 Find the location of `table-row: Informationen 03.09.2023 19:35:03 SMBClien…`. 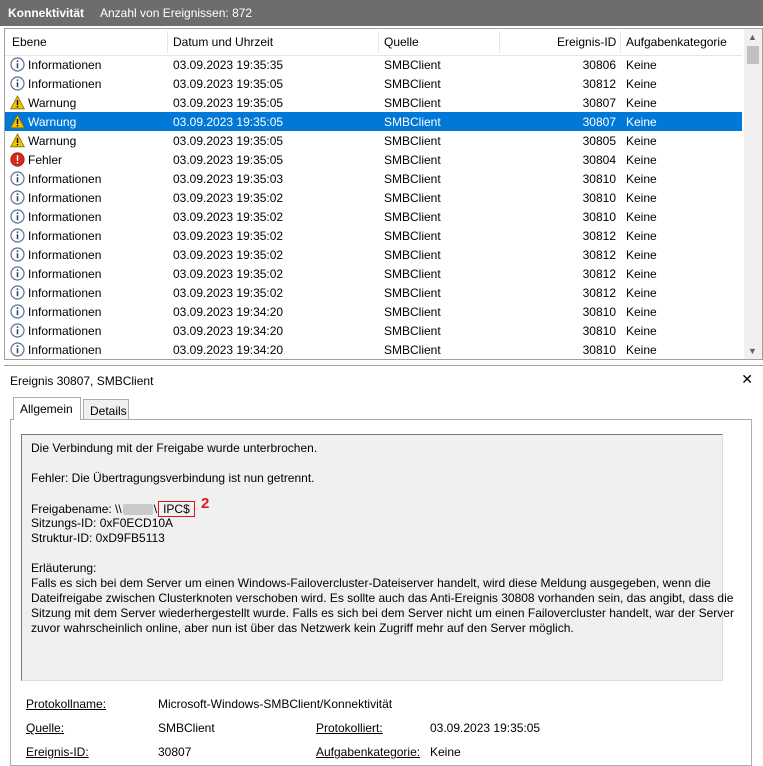

table-row: Informationen 03.09.2023 19:35:03 SMBClien… is located at coordinates (373, 178).